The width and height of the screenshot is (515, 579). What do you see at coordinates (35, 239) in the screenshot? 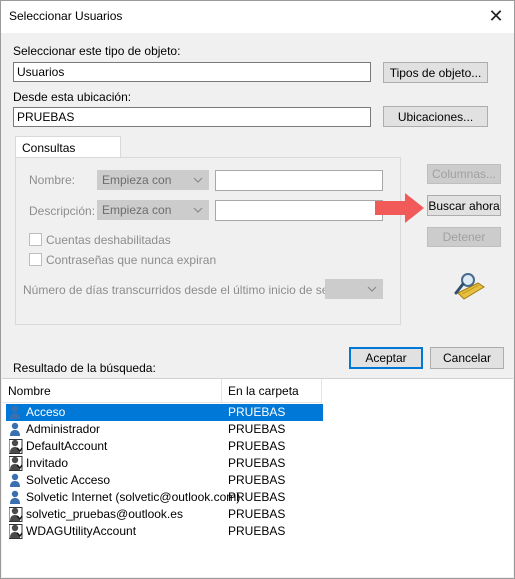
I see `disabled-accounts-checkbox` at bounding box center [35, 239].